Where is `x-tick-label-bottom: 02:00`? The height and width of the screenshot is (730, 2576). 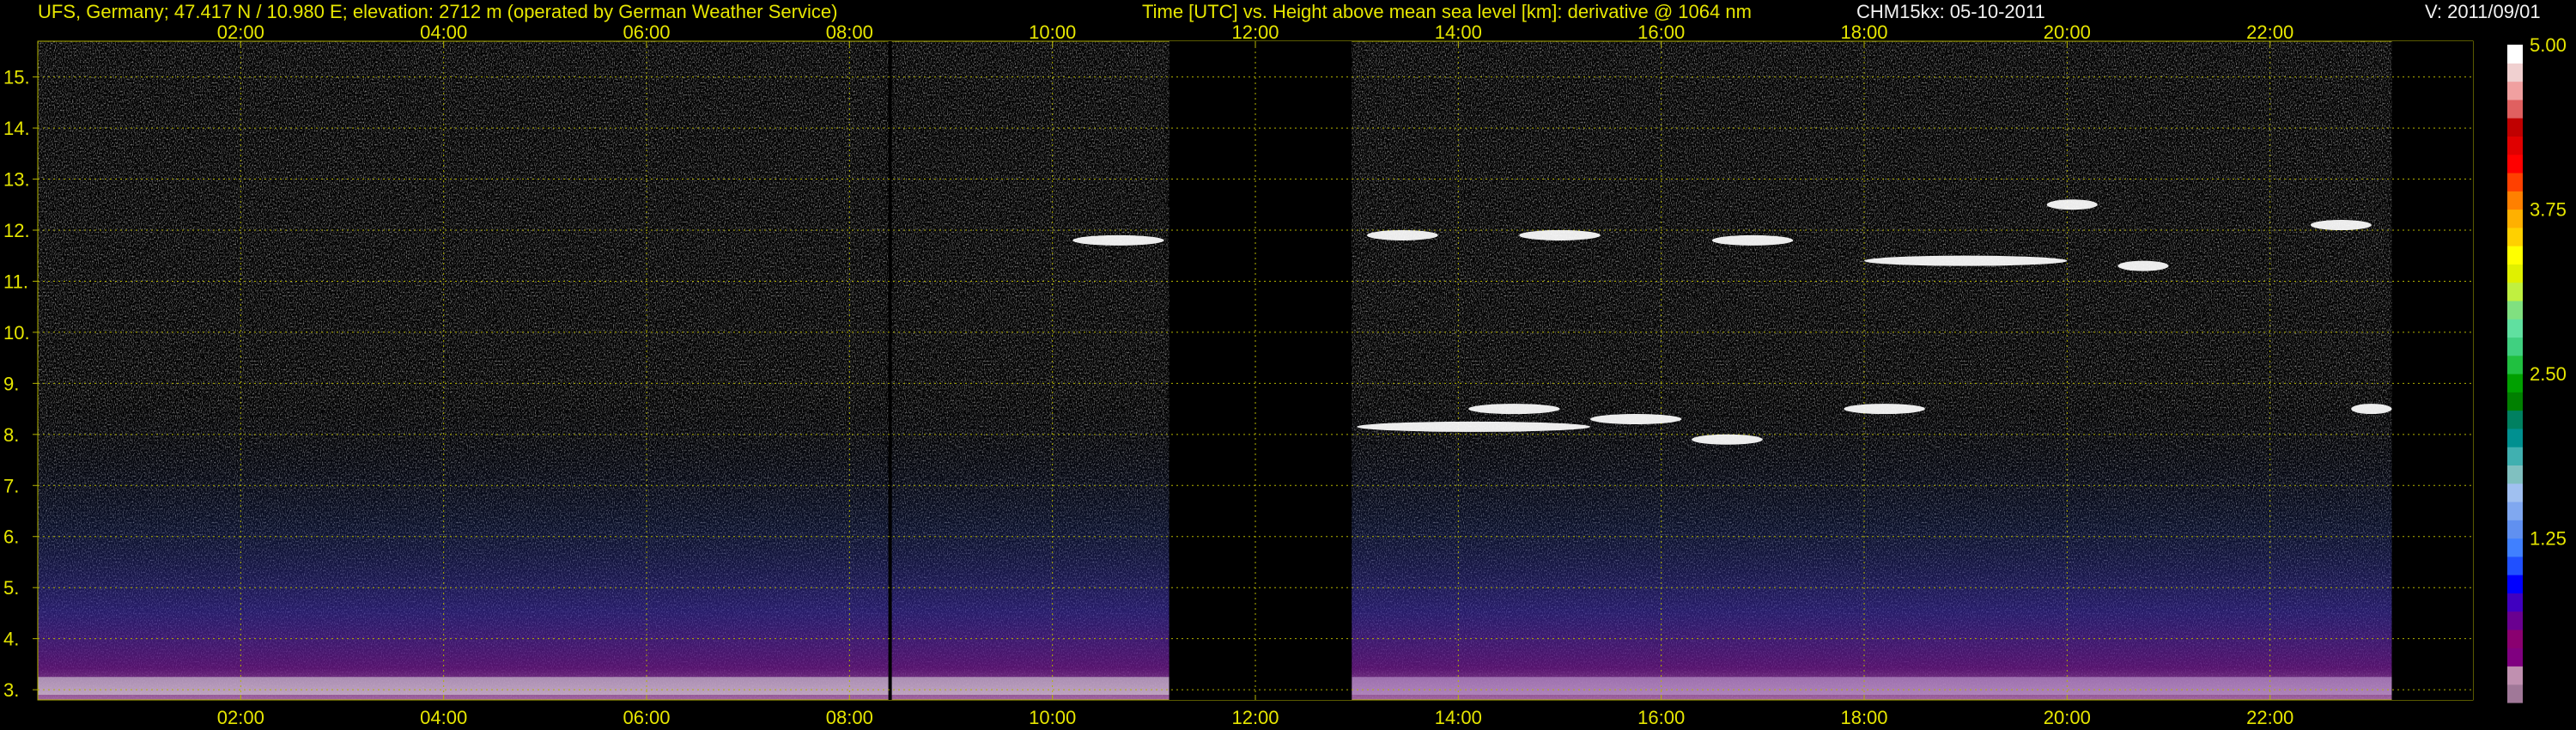 x-tick-label-bottom: 02:00 is located at coordinates (240, 717).